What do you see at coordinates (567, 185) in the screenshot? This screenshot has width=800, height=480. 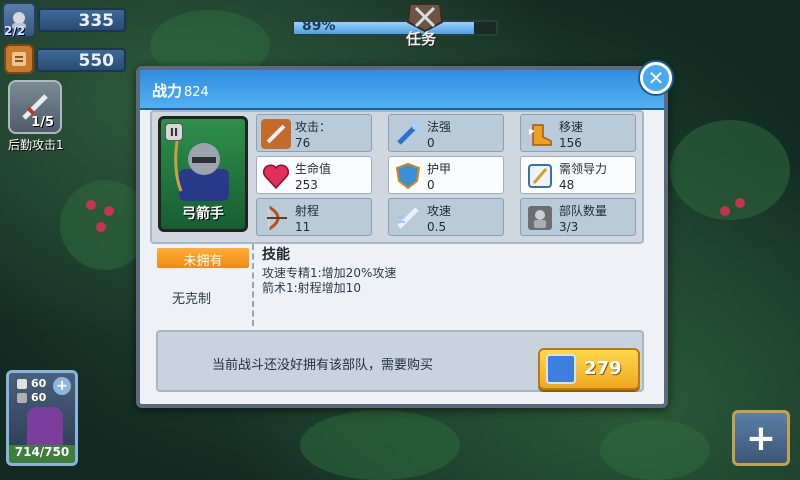 I see `stat-value: 48` at bounding box center [567, 185].